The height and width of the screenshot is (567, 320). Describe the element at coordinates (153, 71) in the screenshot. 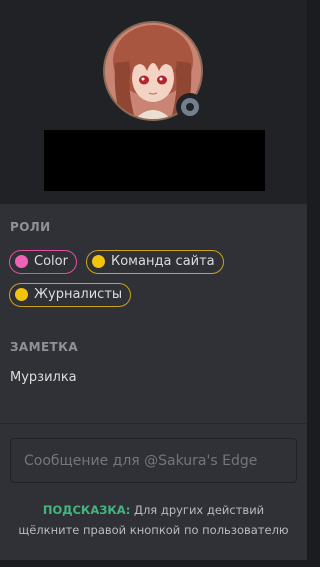

I see `avatar-container` at that location.